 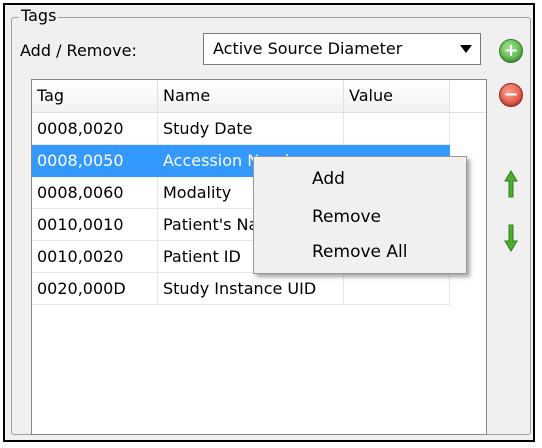 I want to click on tag-cell: 0010,0010, so click(x=95, y=225).